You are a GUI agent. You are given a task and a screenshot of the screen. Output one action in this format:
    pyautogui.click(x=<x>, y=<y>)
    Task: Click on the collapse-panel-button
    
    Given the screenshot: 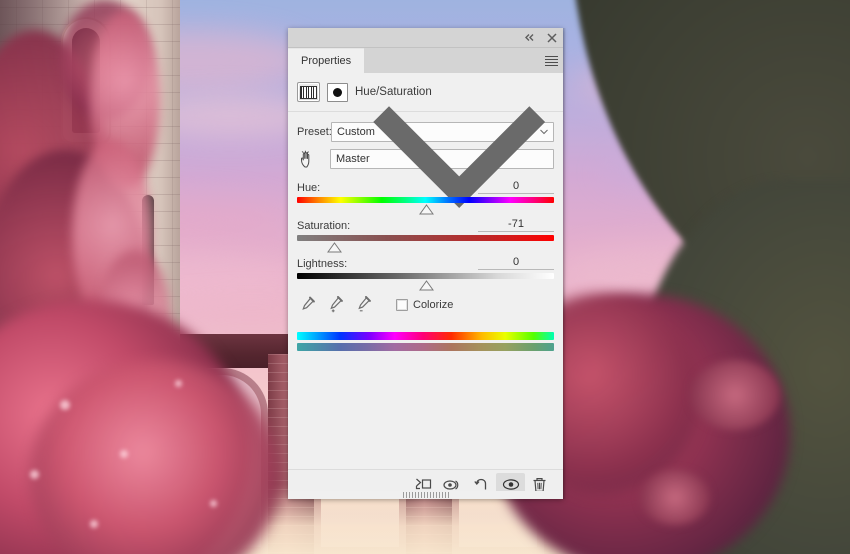 What is the action you would take?
    pyautogui.click(x=529, y=37)
    